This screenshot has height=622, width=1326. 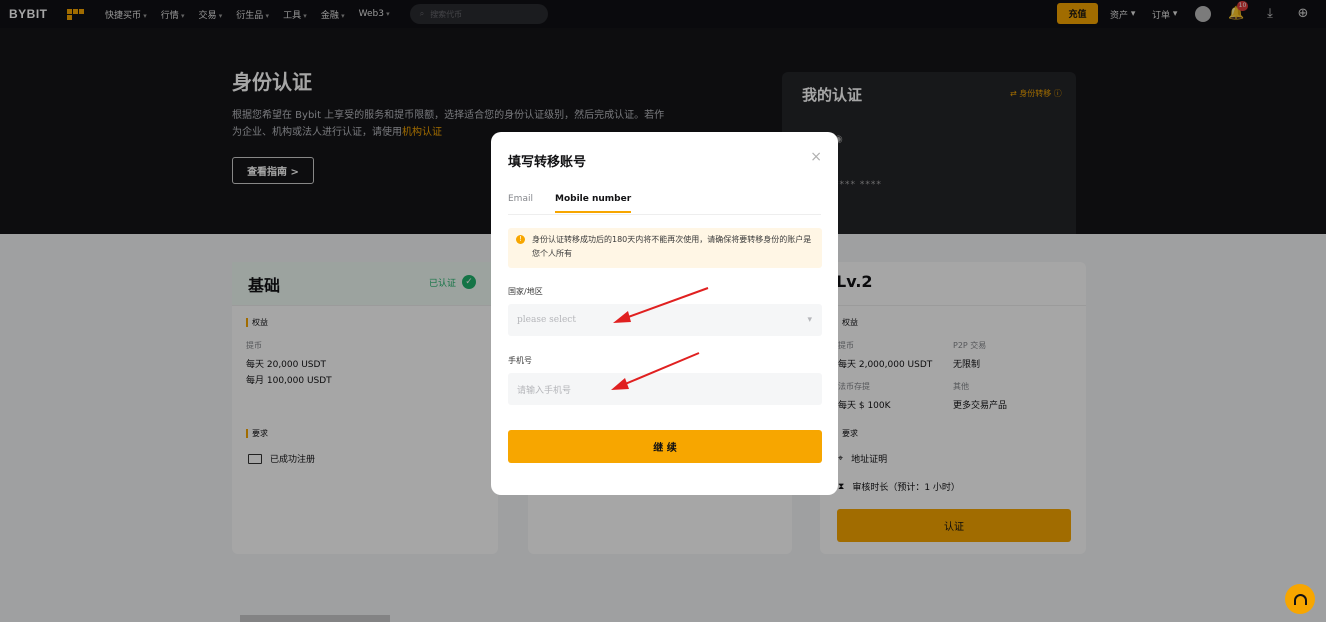 I want to click on close-icon: ×, so click(x=816, y=157).